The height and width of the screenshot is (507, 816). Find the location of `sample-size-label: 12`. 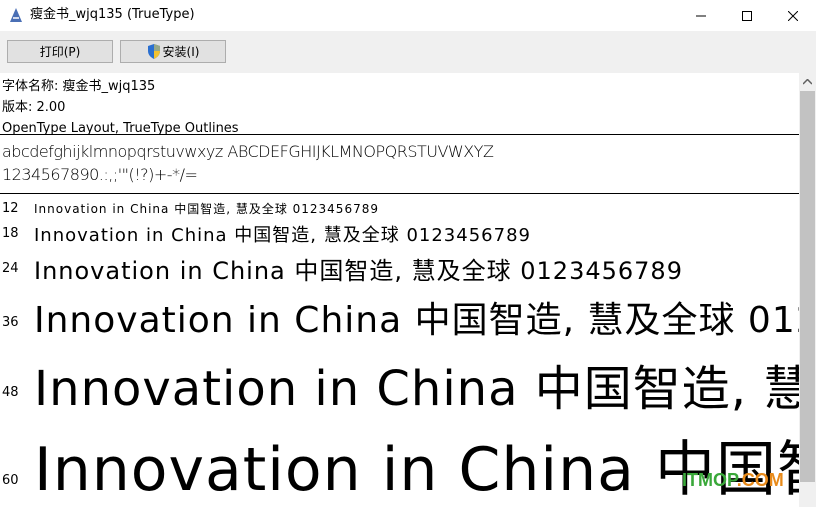

sample-size-label: 12 is located at coordinates (10, 208).